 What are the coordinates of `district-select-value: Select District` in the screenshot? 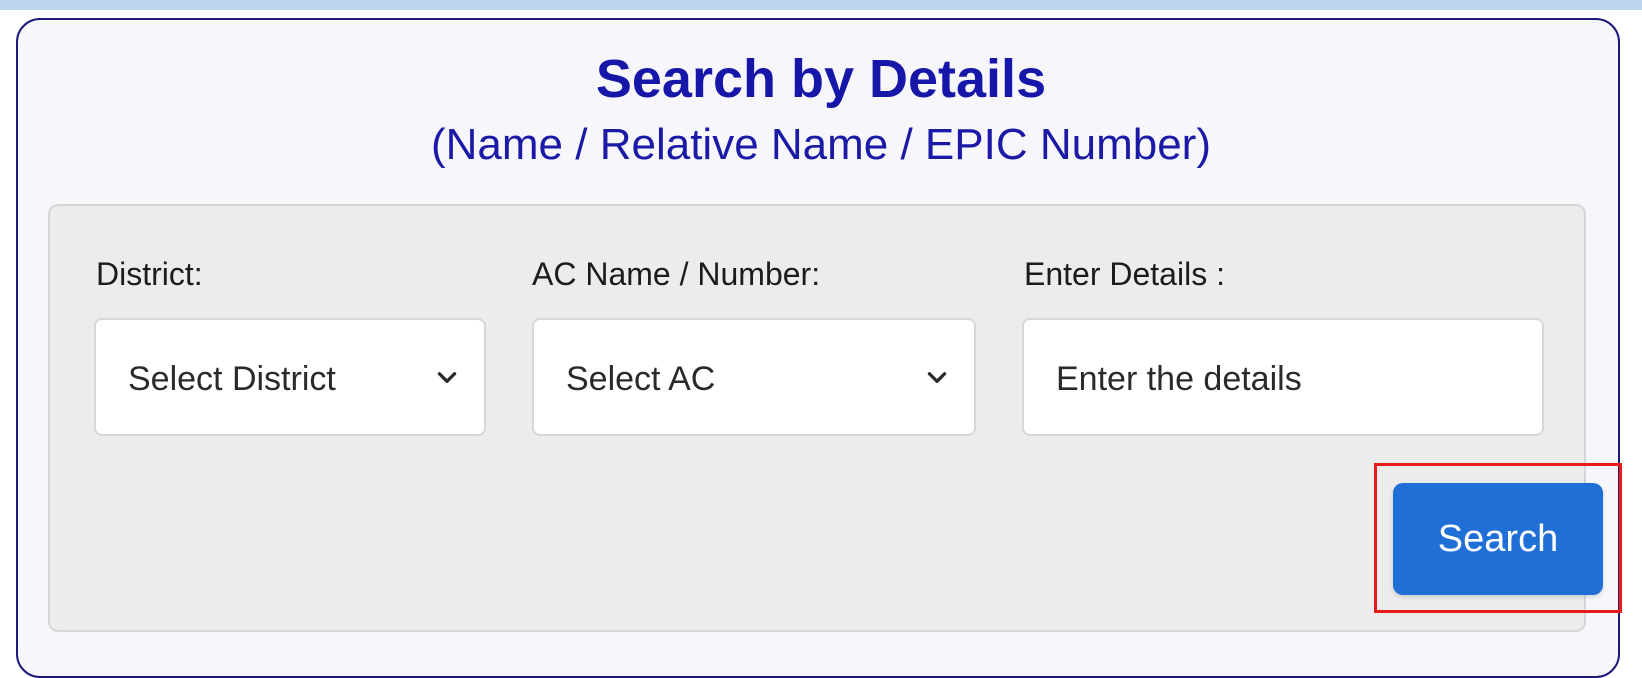 It's located at (232, 379).